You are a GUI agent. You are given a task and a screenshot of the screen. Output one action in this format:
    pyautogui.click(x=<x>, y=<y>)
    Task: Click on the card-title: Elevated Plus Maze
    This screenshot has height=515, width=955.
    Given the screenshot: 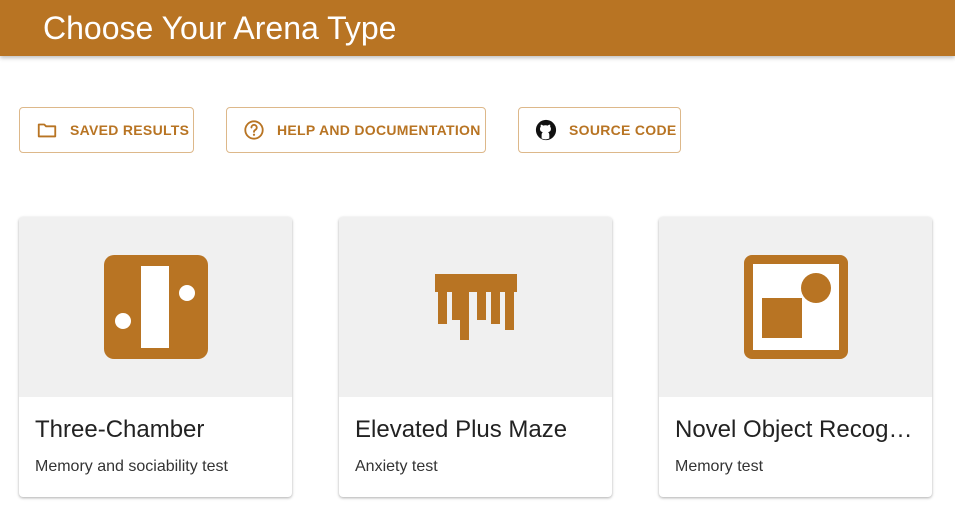 What is the action you would take?
    pyautogui.click(x=461, y=429)
    